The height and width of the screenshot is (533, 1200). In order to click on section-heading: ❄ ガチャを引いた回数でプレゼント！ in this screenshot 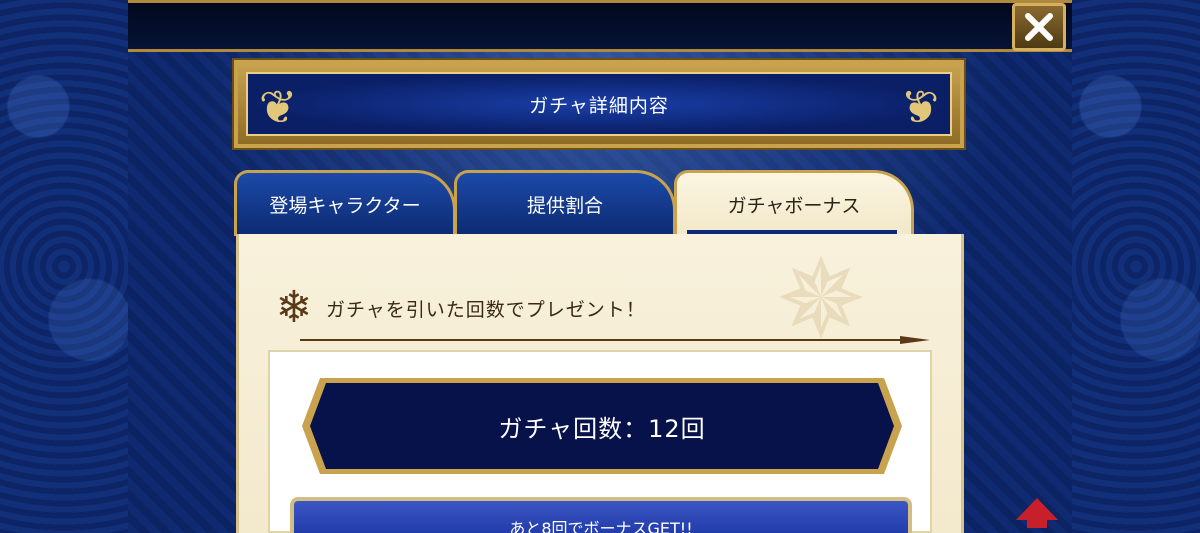, I will do `click(458, 308)`.